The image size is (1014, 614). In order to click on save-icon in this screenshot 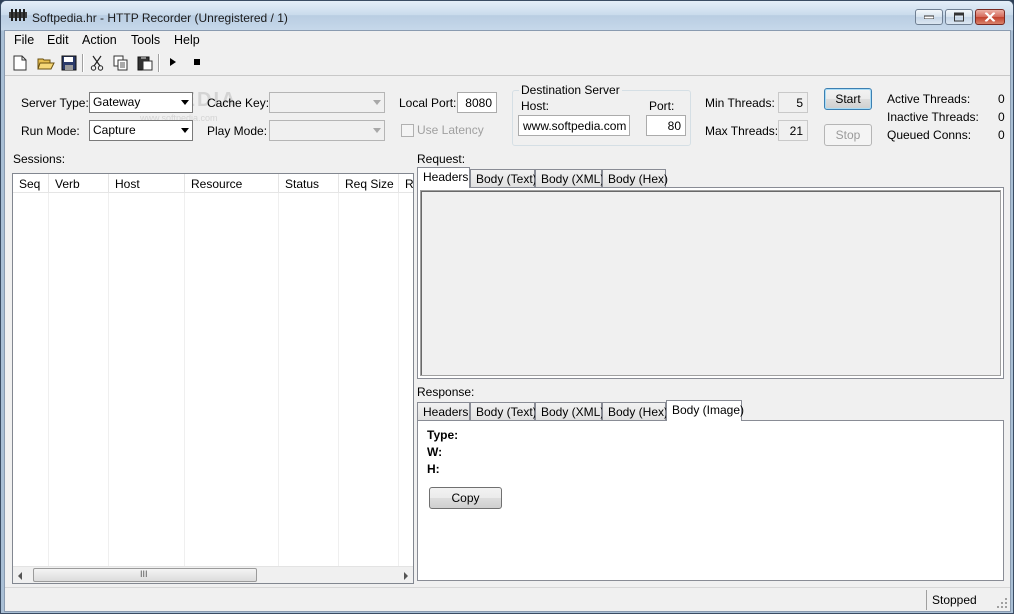, I will do `click(69, 63)`.